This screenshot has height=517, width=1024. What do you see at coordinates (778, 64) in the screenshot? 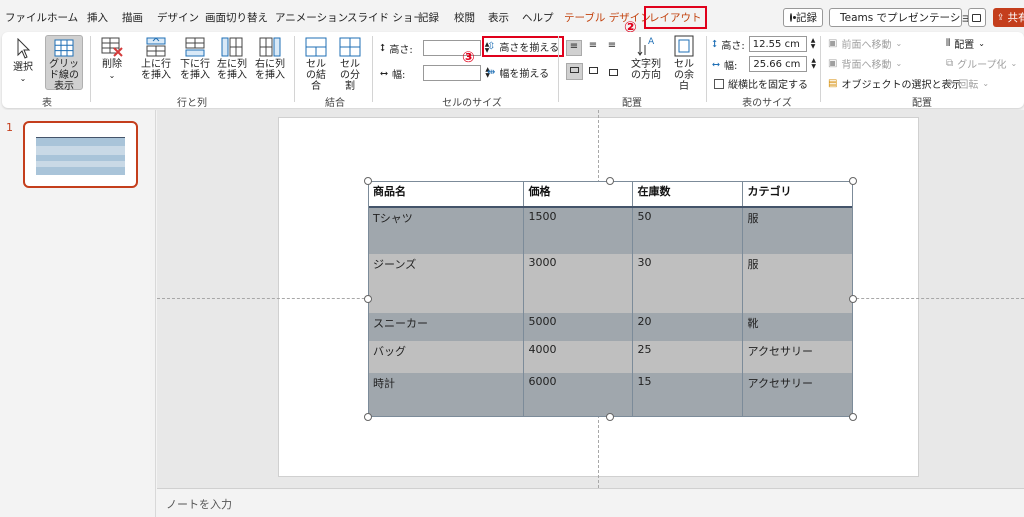
I see `table-width-input: 25.66 cm` at bounding box center [778, 64].